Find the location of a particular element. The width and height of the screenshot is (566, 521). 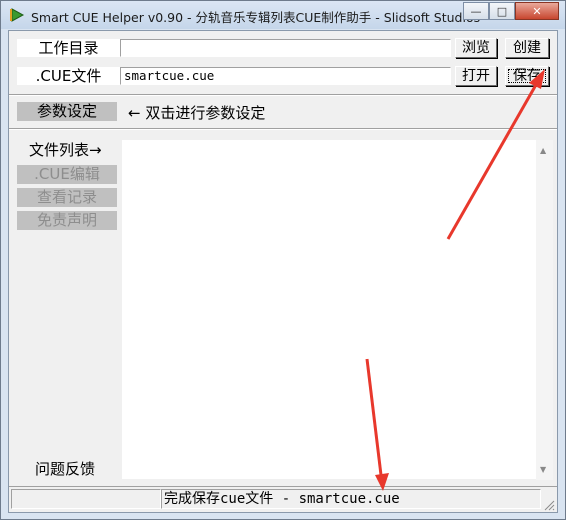

close-icon: ✕ is located at coordinates (537, 11).